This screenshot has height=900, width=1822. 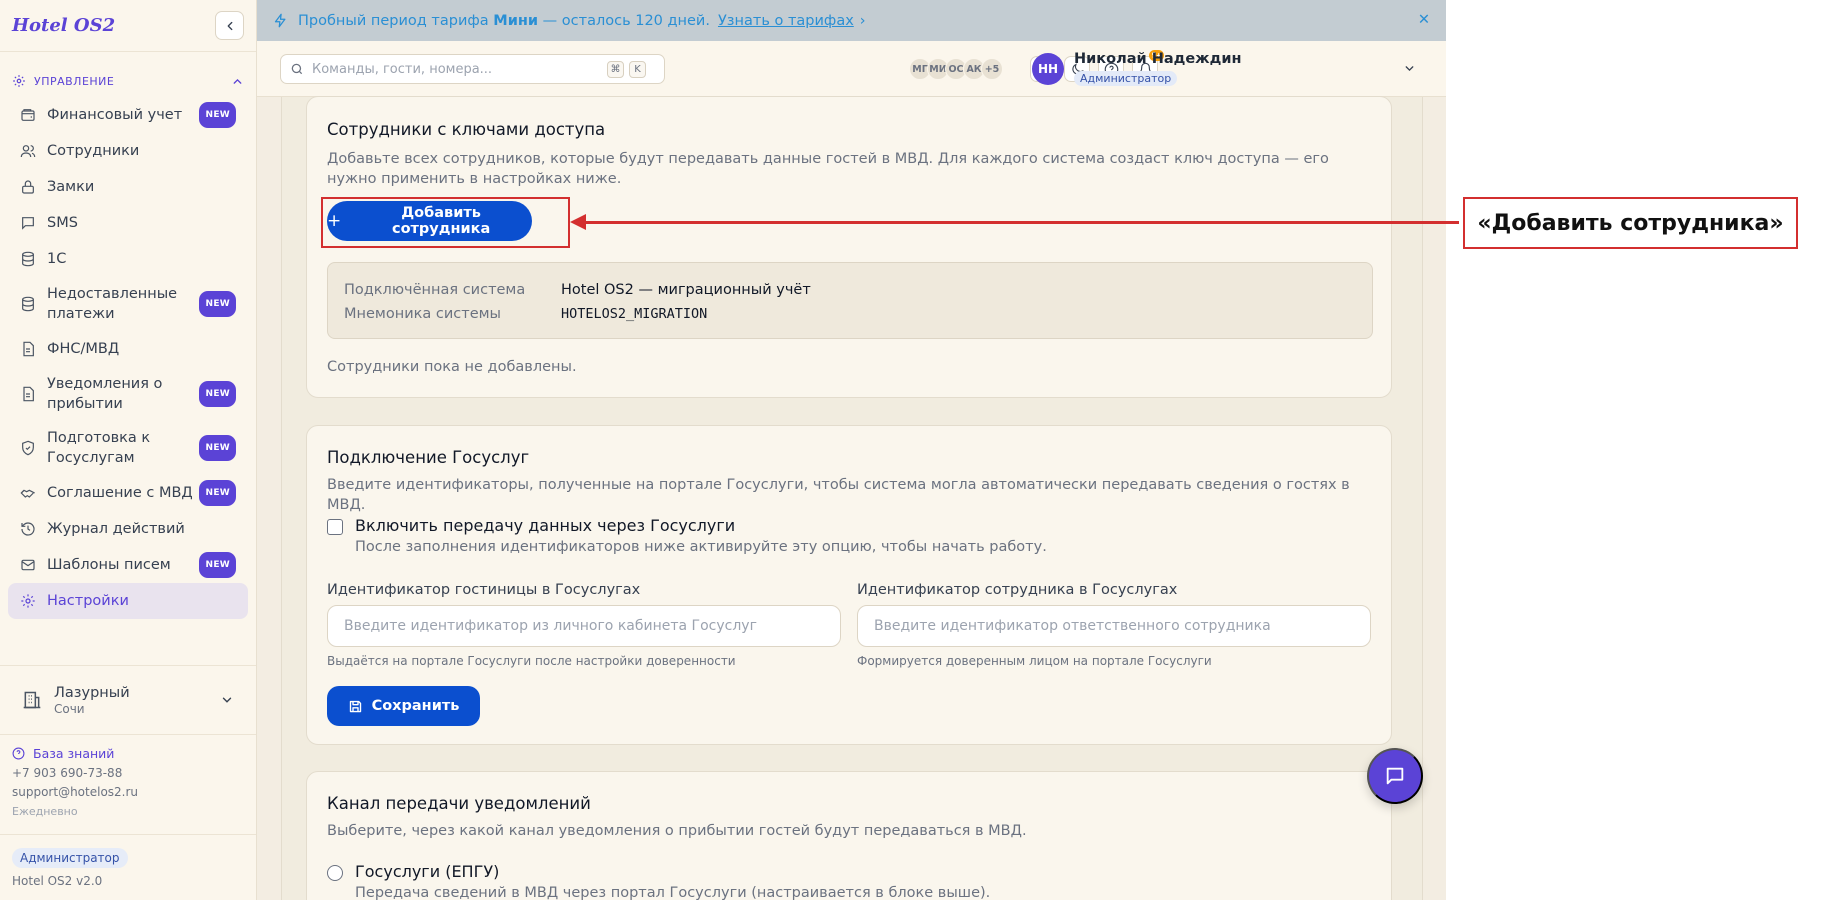 I want to click on sidebar-item-label: Соглашение с МВД, so click(x=120, y=493).